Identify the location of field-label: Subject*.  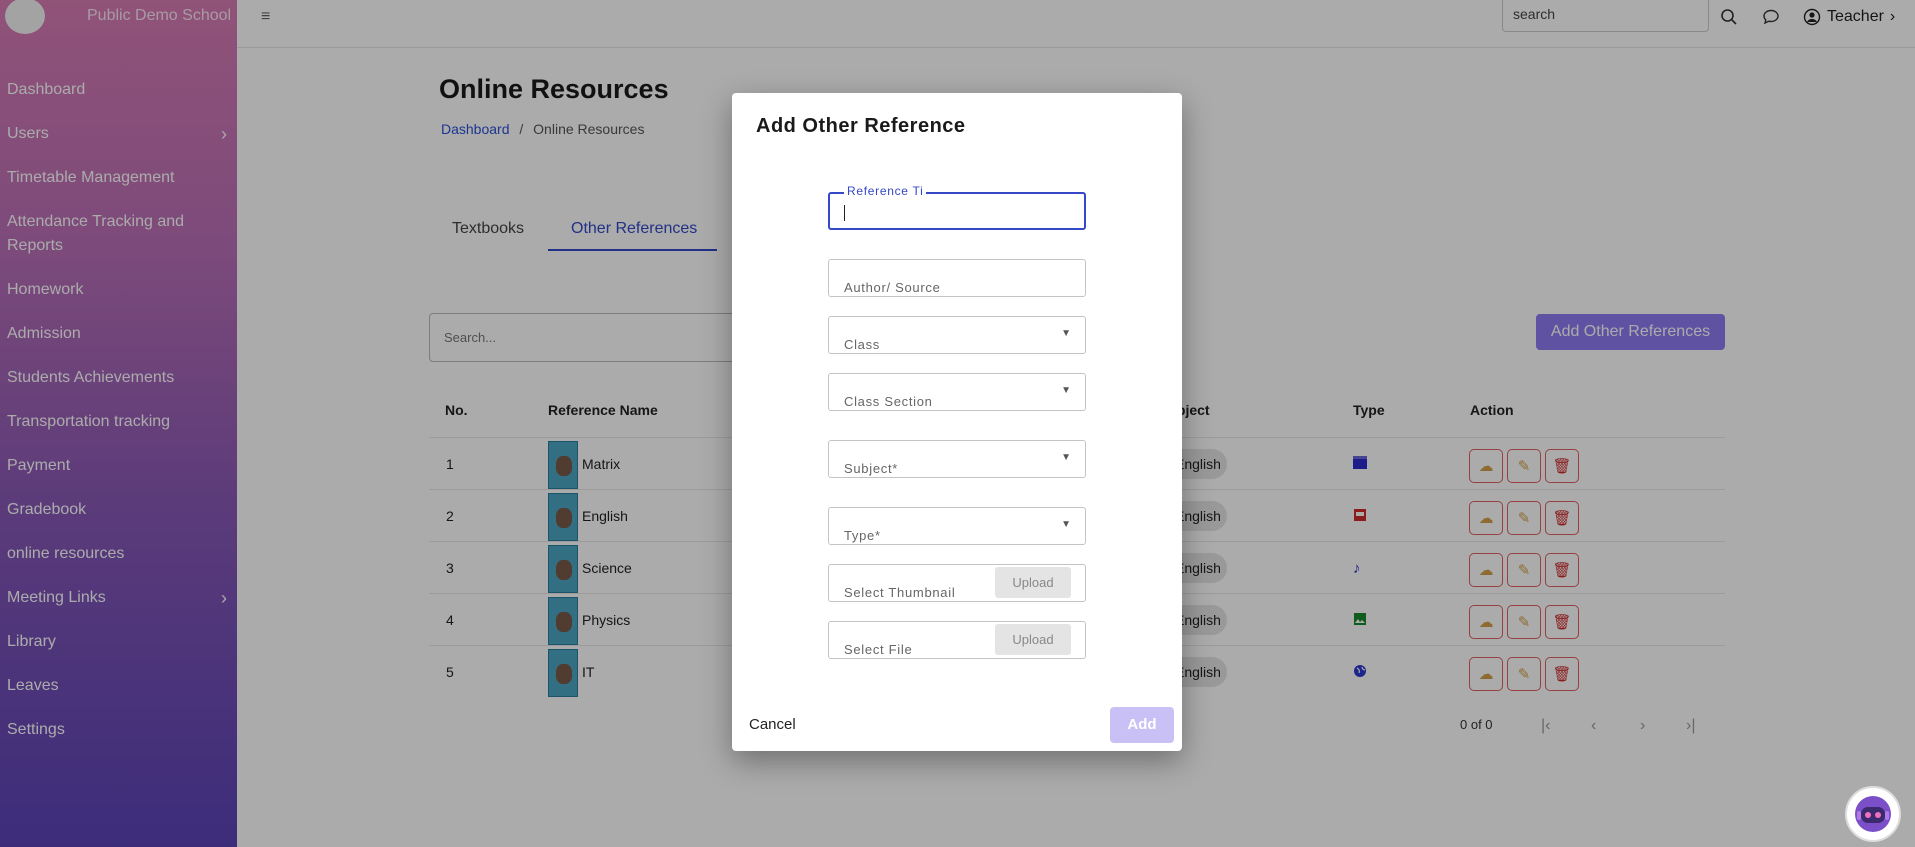
(871, 468).